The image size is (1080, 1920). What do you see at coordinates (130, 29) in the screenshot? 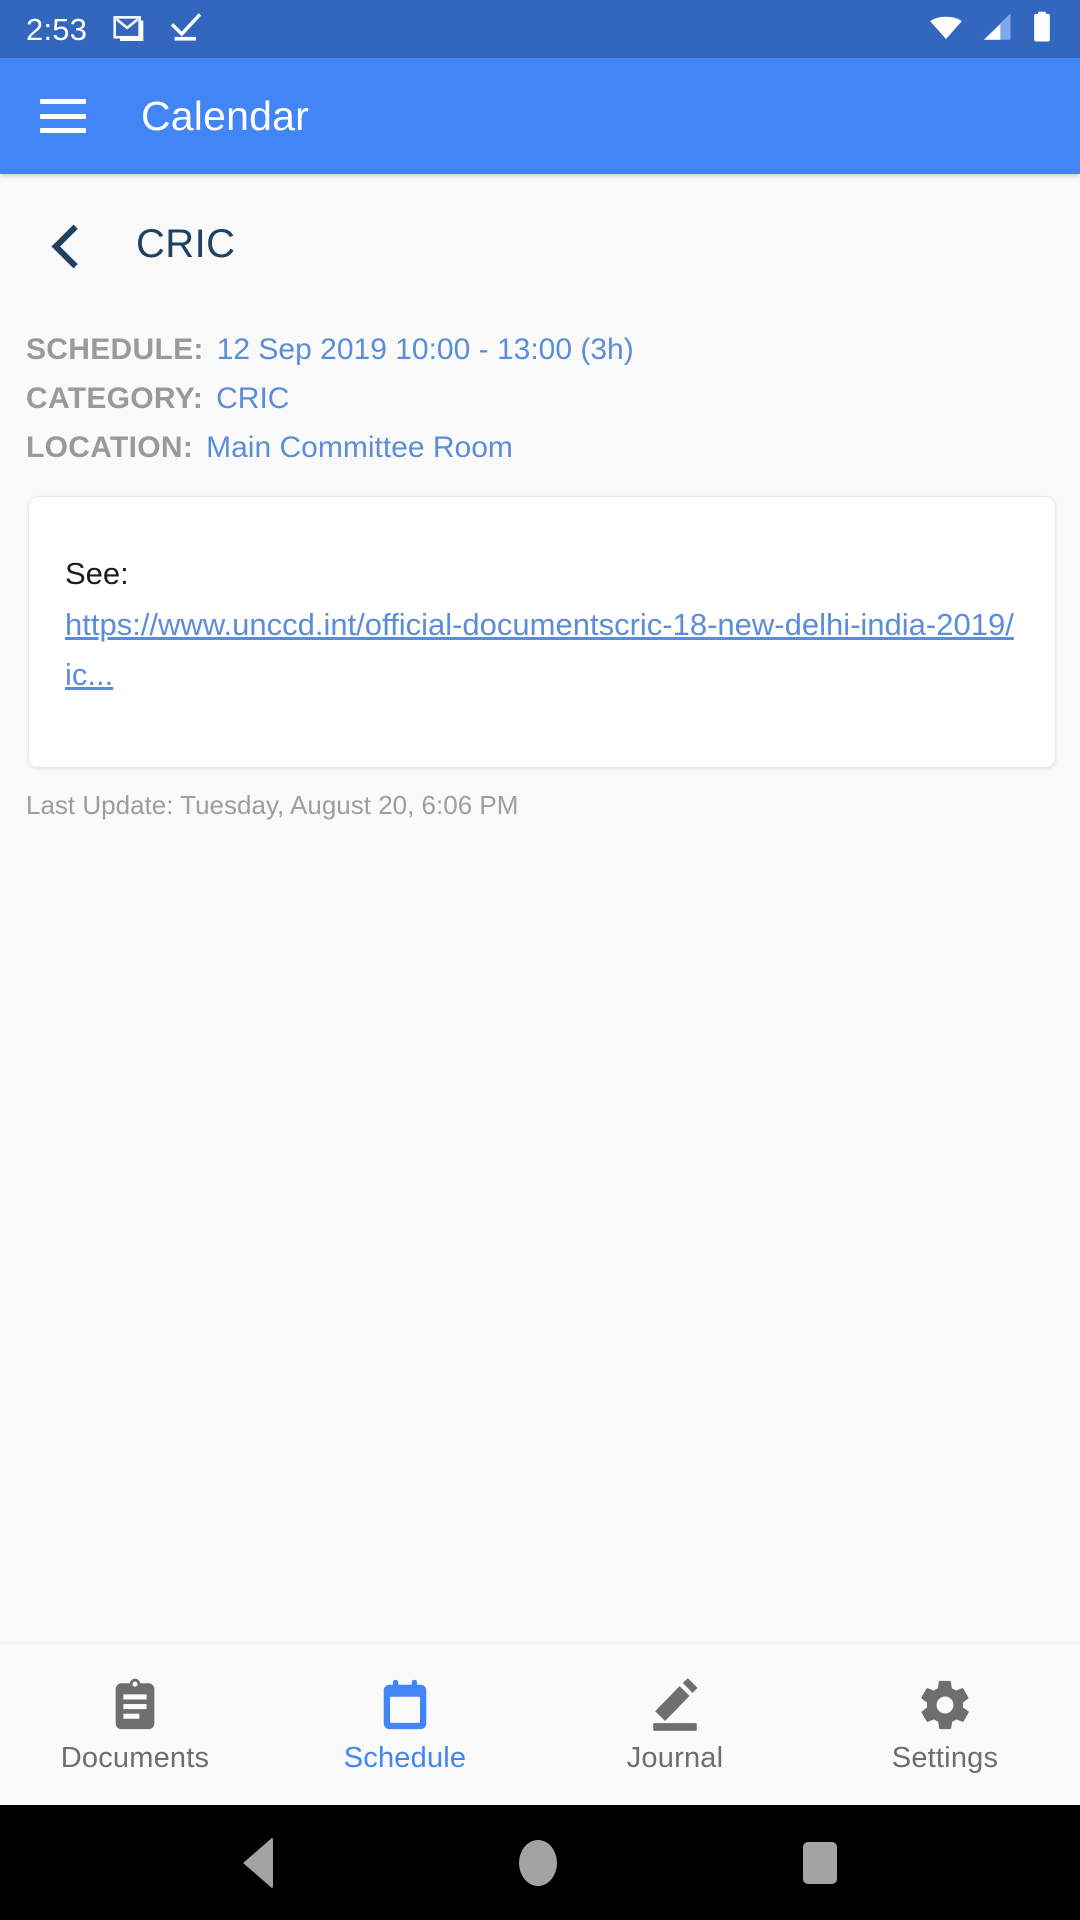
I see `gmail-icon` at bounding box center [130, 29].